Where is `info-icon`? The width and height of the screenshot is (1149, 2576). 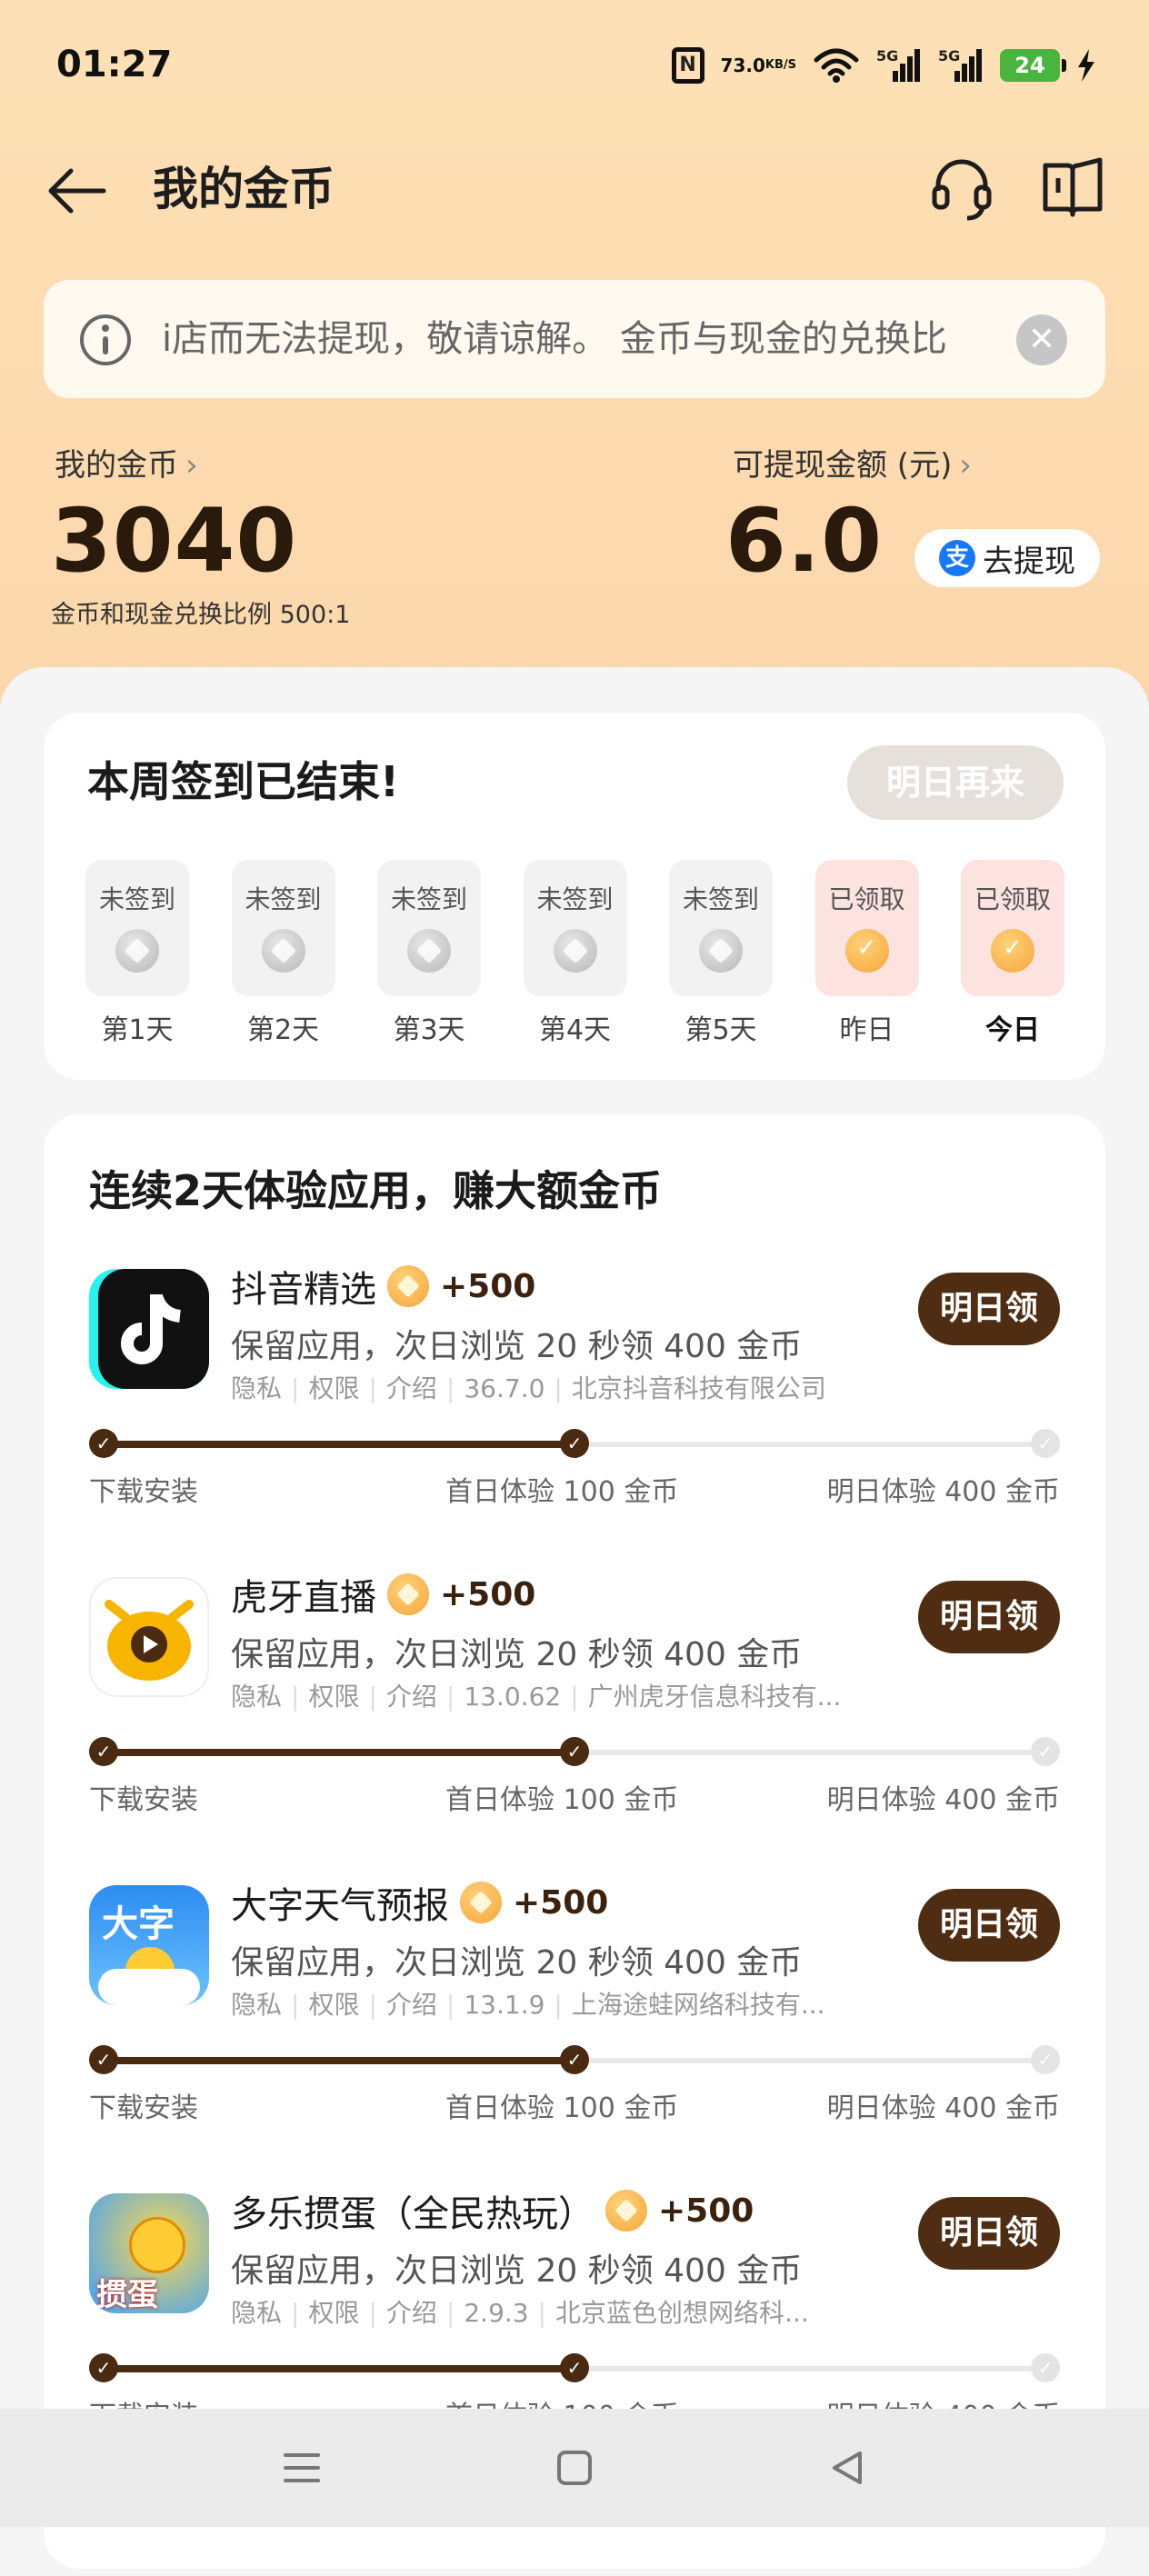
info-icon is located at coordinates (105, 340).